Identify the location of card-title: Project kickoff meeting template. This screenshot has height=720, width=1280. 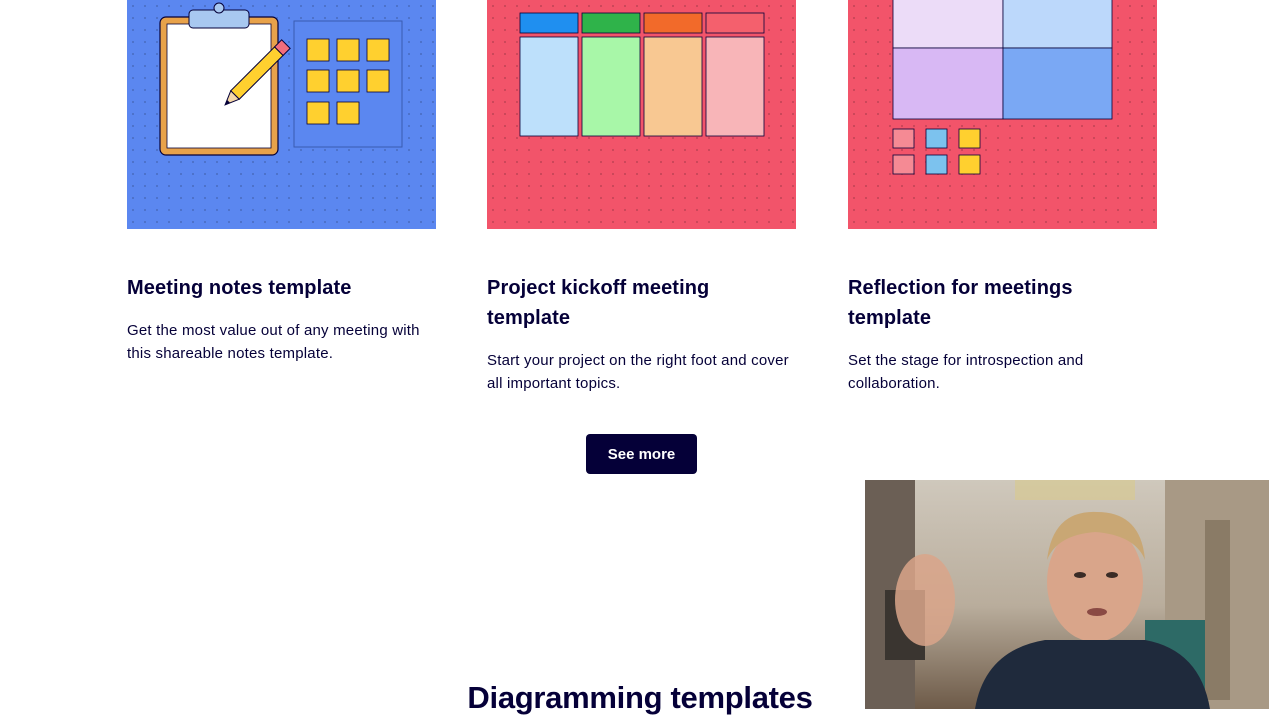
(641, 303).